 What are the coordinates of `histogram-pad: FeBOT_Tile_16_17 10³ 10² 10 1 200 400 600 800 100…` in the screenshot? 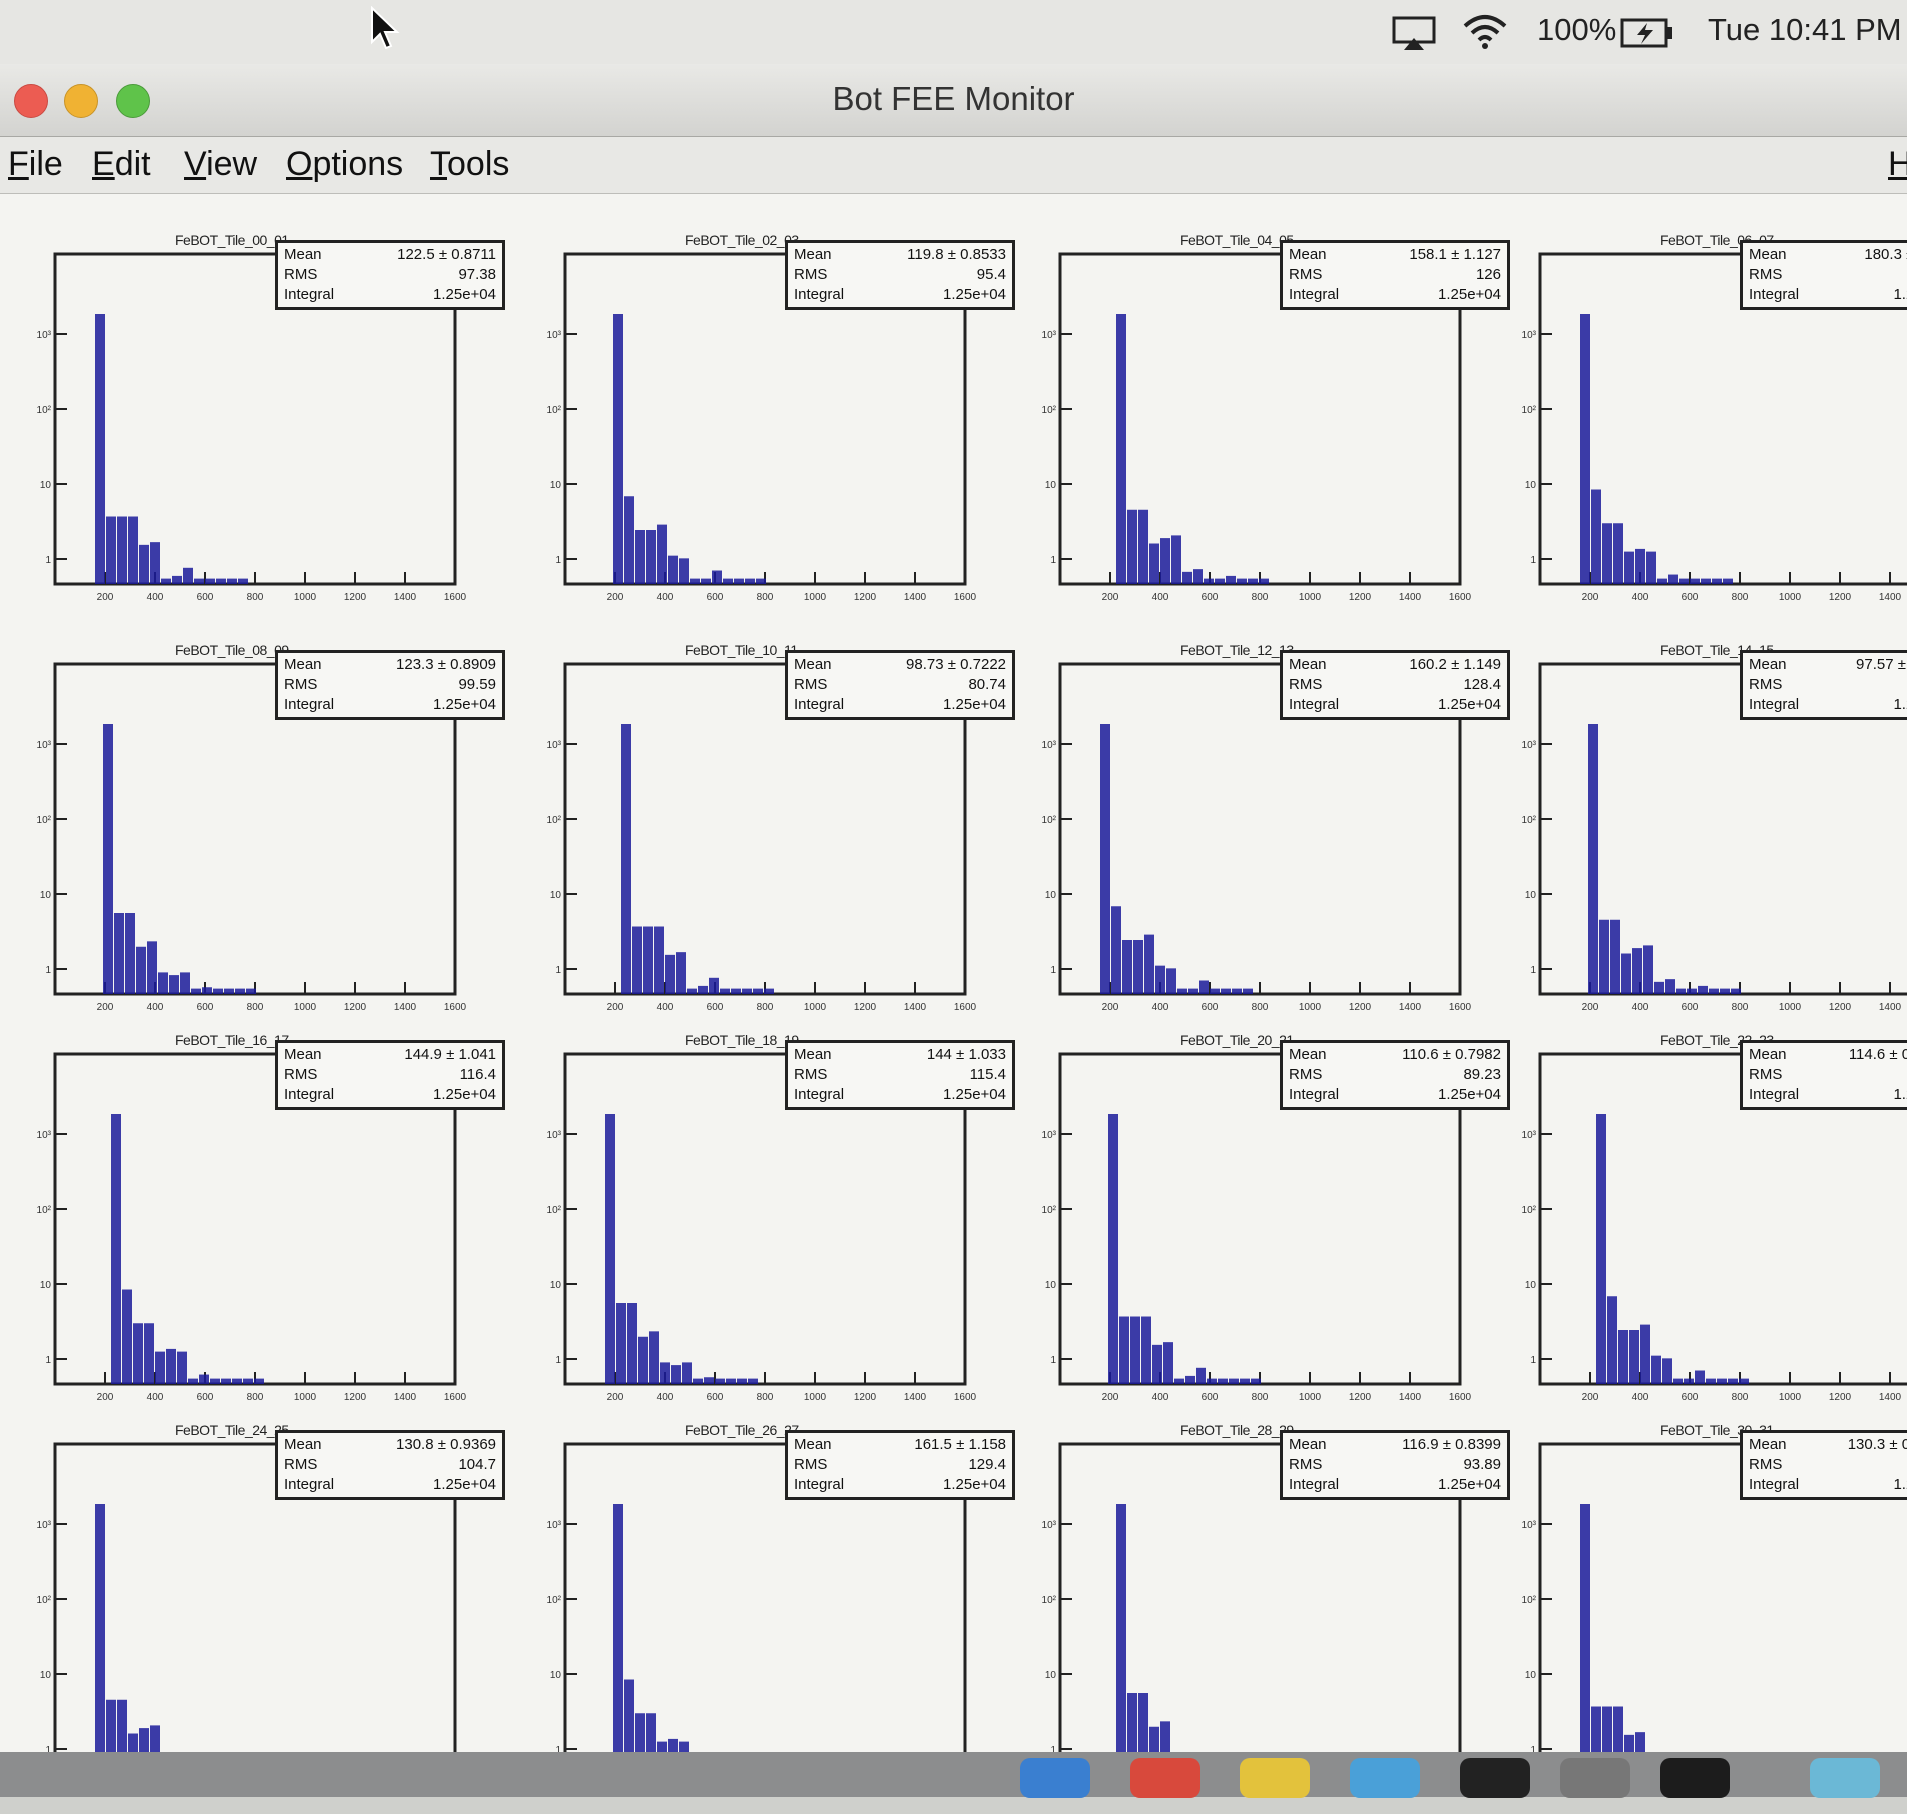 It's located at (271, 1228).